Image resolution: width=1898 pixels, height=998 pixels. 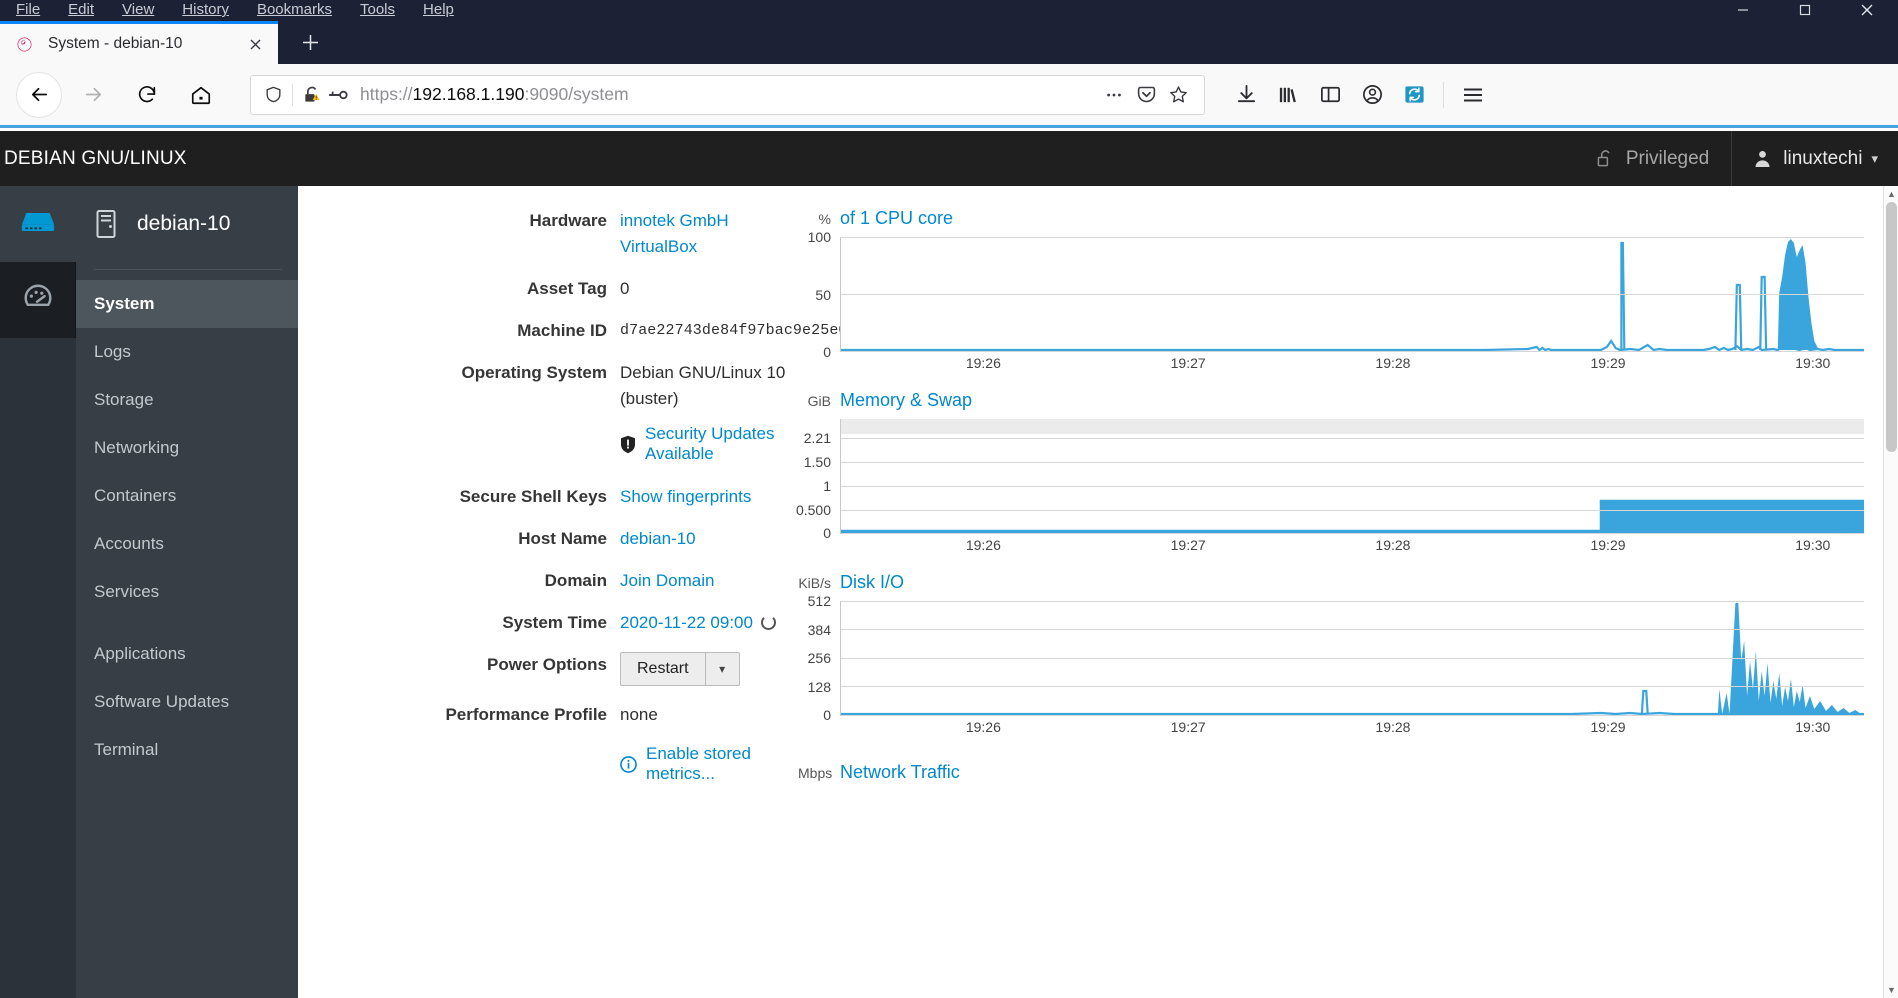 What do you see at coordinates (1178, 95) in the screenshot?
I see `bookmark-star-icon` at bounding box center [1178, 95].